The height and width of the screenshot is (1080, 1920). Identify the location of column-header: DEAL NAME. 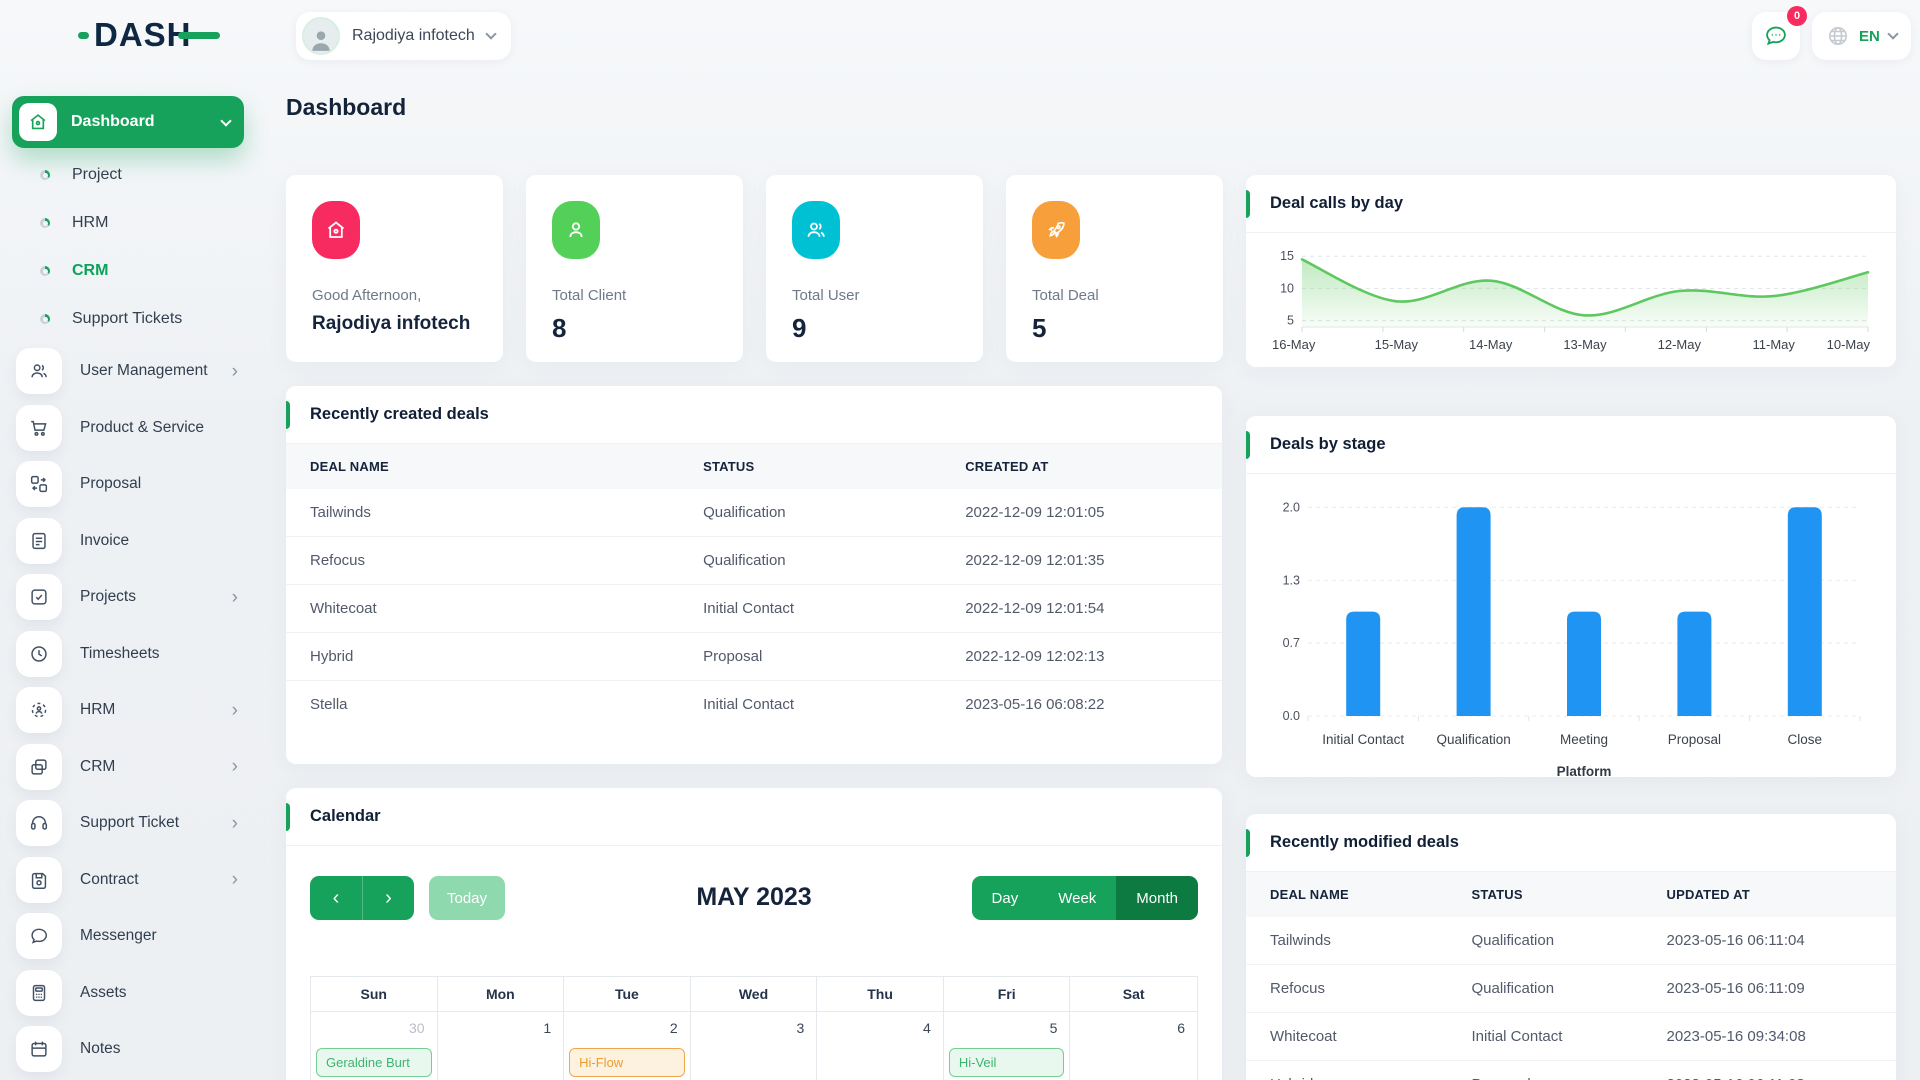
(483, 466).